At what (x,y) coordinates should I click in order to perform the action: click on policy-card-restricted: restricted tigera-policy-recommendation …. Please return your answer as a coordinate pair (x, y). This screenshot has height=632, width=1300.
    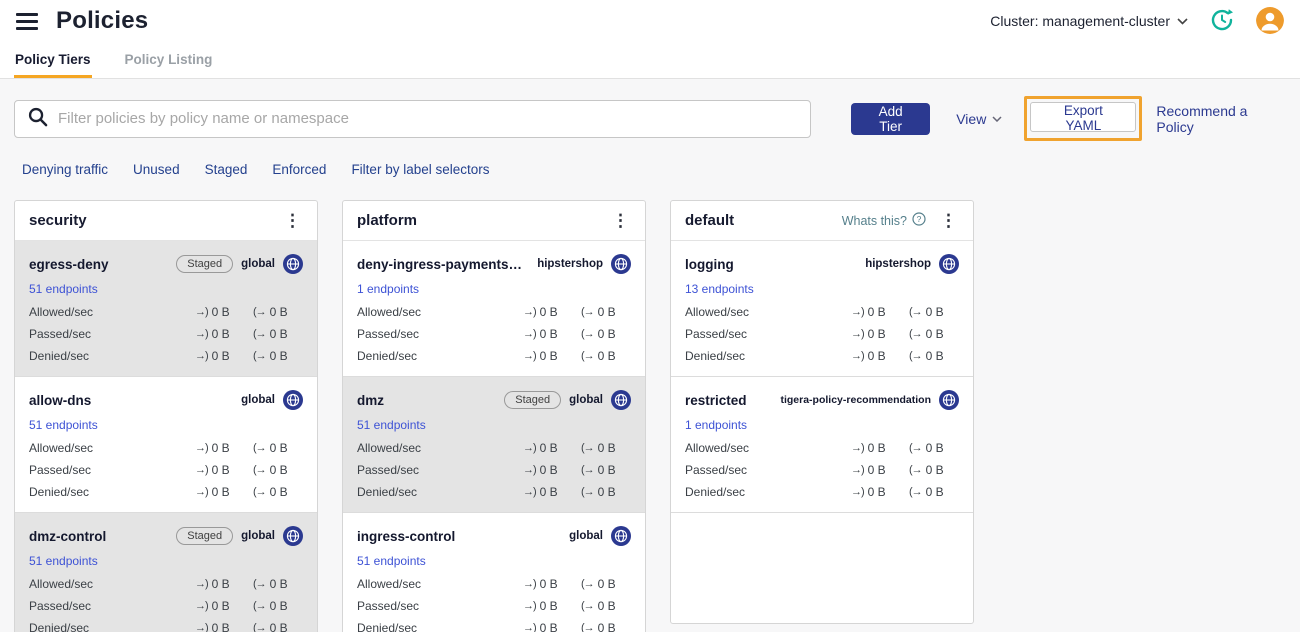
    Looking at the image, I should click on (822, 445).